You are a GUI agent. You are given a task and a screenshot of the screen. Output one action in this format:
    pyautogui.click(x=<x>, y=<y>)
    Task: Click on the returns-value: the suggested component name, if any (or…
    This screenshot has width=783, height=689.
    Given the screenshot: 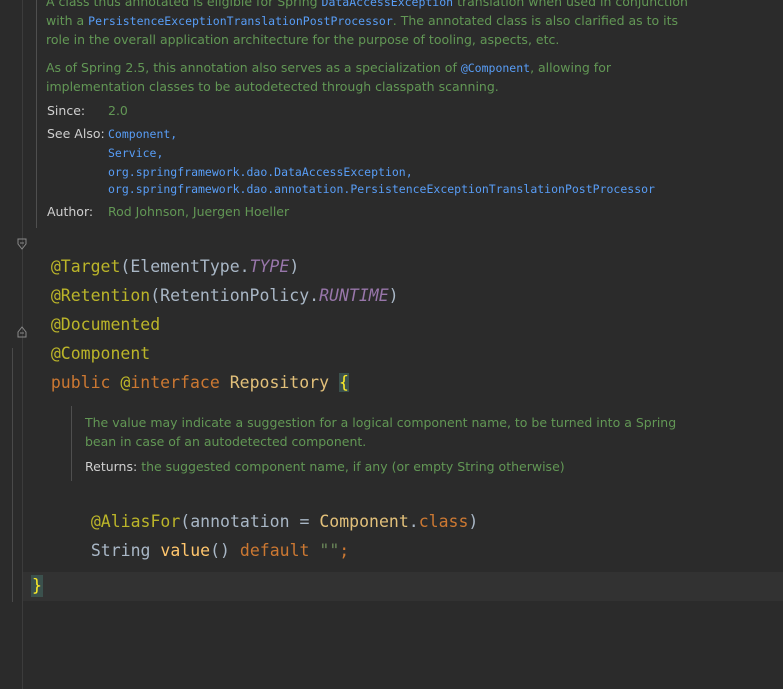 What is the action you would take?
    pyautogui.click(x=351, y=466)
    